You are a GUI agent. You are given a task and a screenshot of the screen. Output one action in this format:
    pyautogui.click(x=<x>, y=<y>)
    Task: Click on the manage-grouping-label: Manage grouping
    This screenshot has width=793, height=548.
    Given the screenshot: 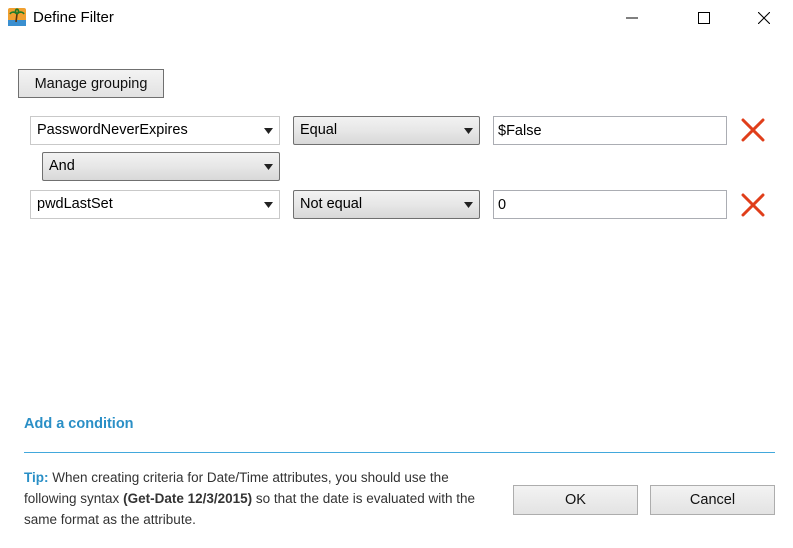 What is the action you would take?
    pyautogui.click(x=91, y=83)
    